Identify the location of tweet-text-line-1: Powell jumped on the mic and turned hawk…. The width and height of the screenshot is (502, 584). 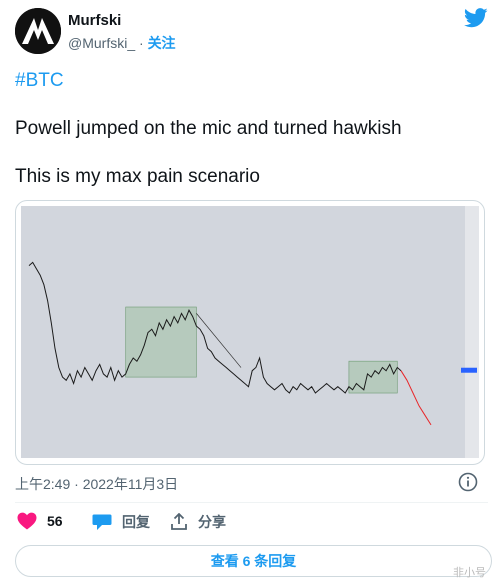
(208, 128).